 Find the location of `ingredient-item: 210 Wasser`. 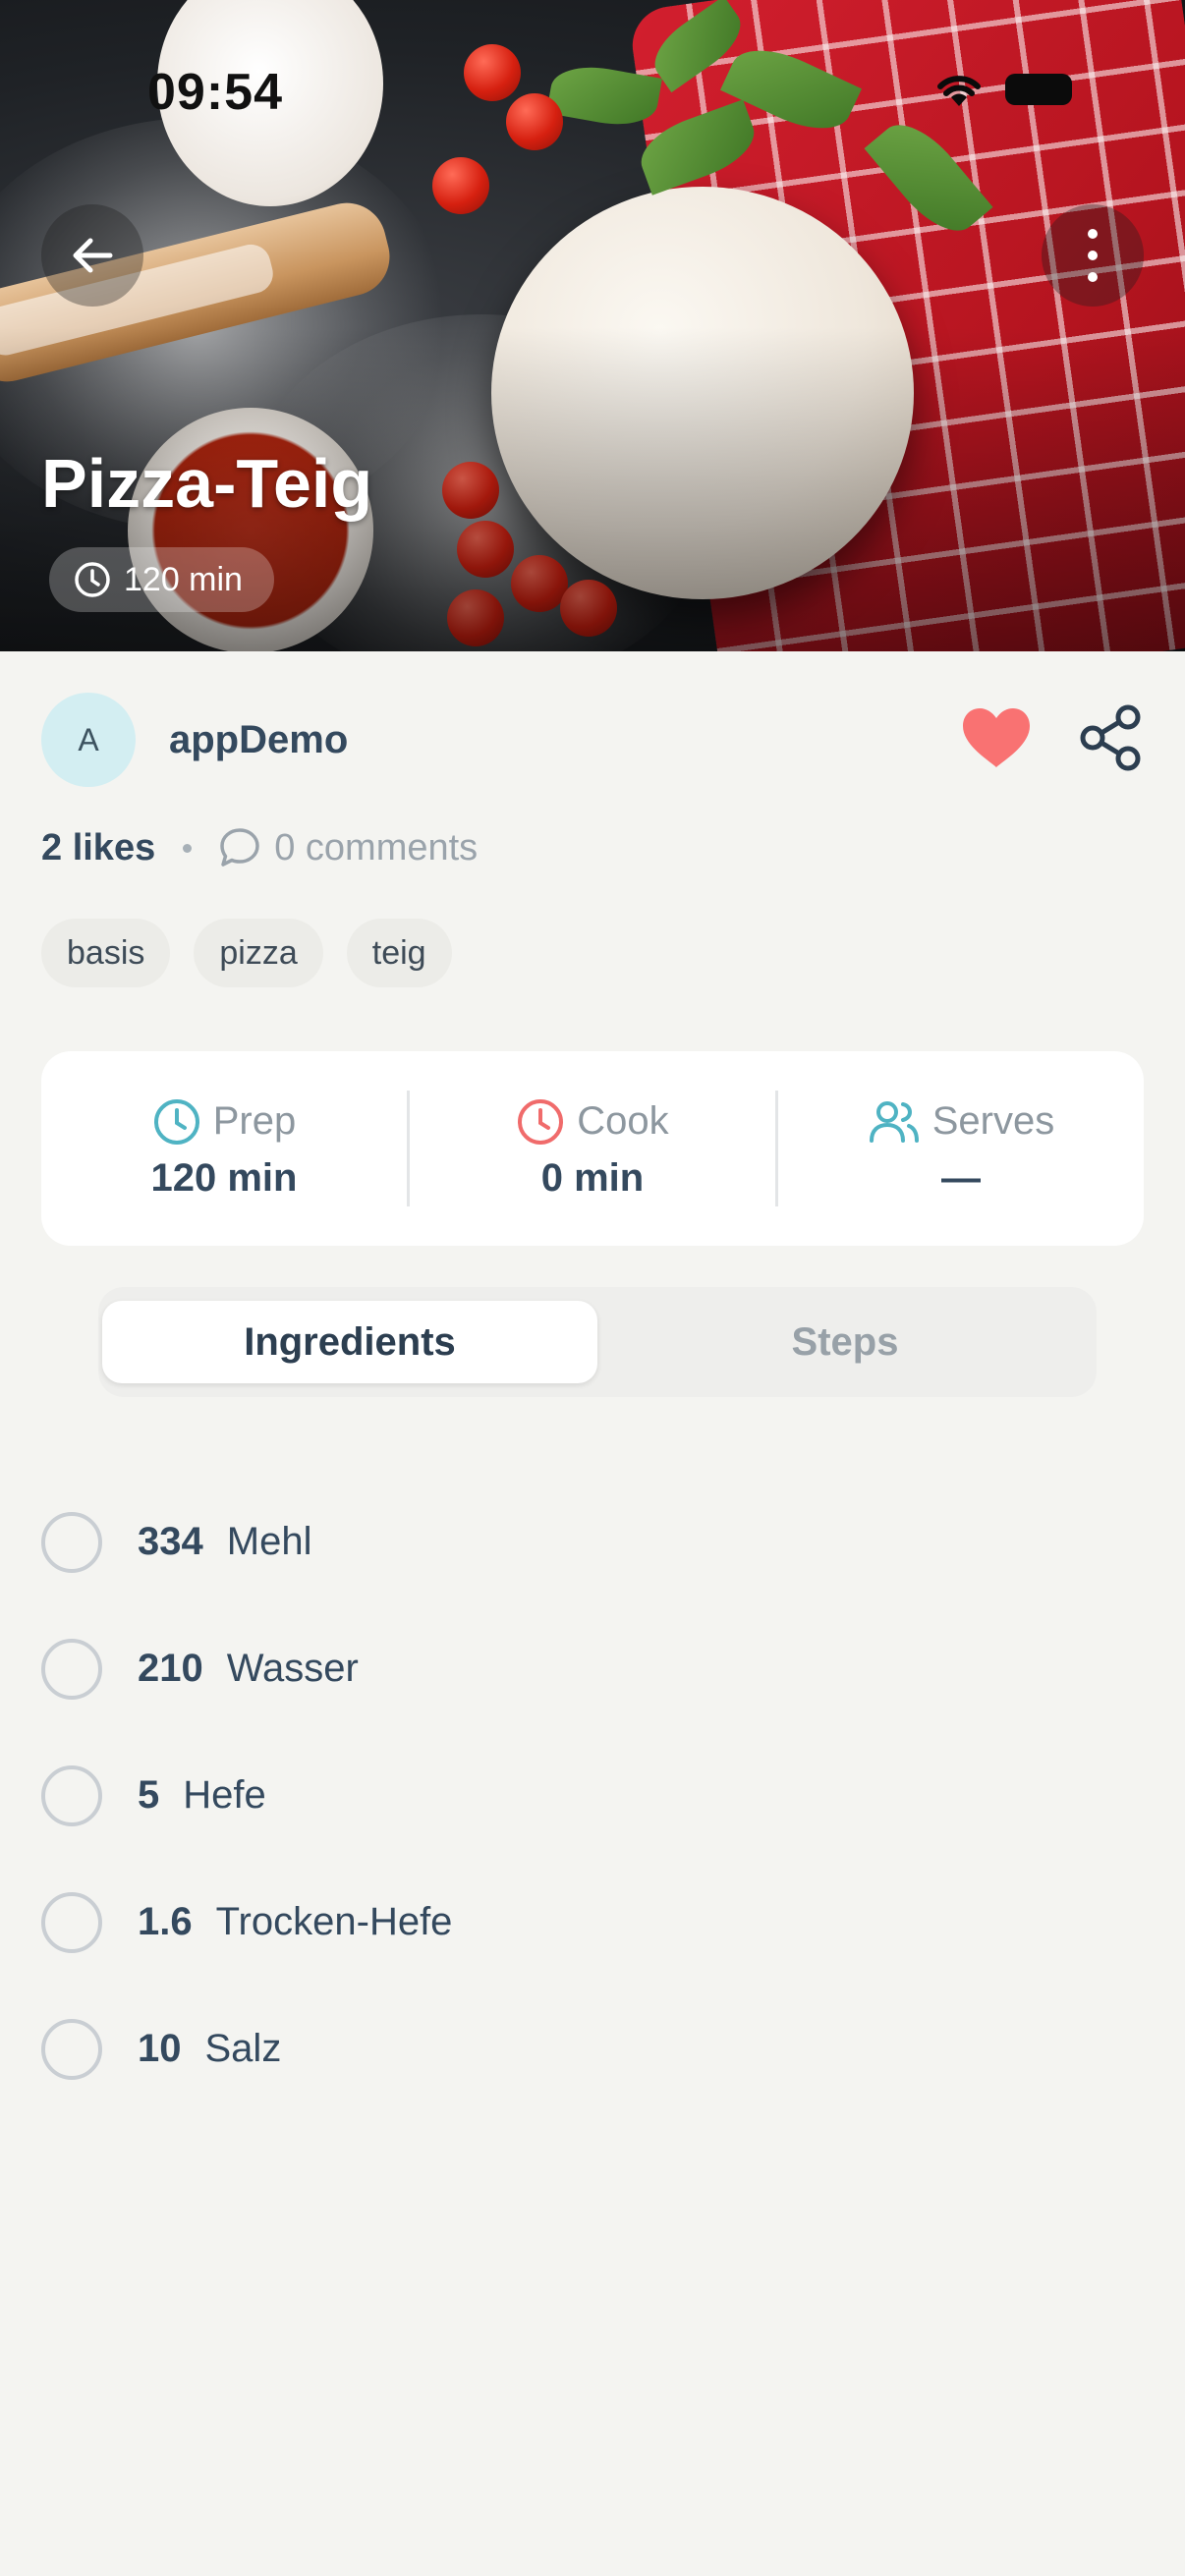

ingredient-item: 210 Wasser is located at coordinates (592, 1668).